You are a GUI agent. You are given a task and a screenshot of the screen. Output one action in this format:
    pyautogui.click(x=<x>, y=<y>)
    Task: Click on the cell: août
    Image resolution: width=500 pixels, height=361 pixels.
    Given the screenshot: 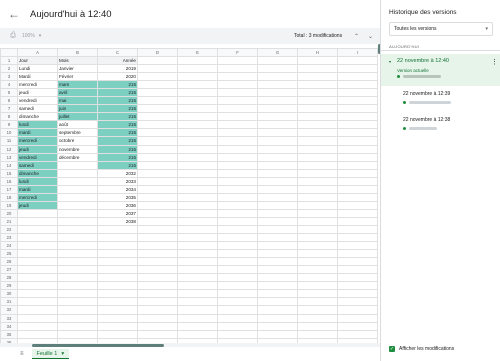 What is the action you would take?
    pyautogui.click(x=77, y=125)
    